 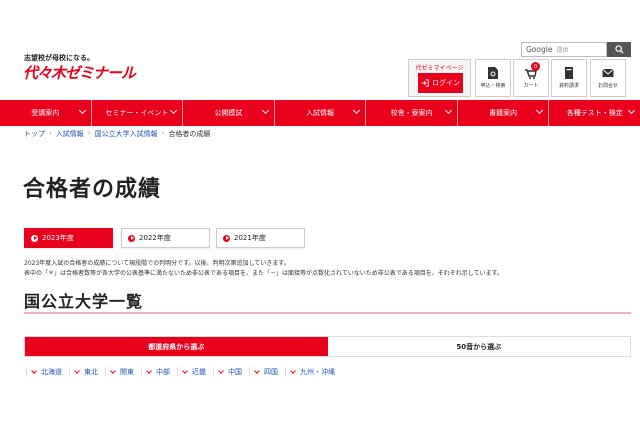 I want to click on request-materials-button: 資料請求, so click(x=569, y=78).